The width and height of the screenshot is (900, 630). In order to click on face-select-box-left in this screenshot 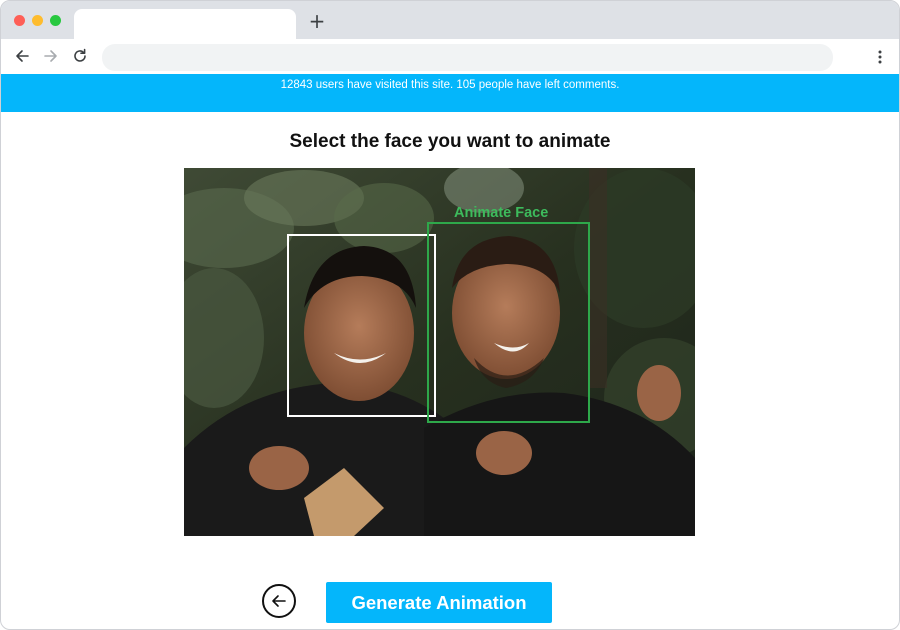, I will do `click(361, 325)`.